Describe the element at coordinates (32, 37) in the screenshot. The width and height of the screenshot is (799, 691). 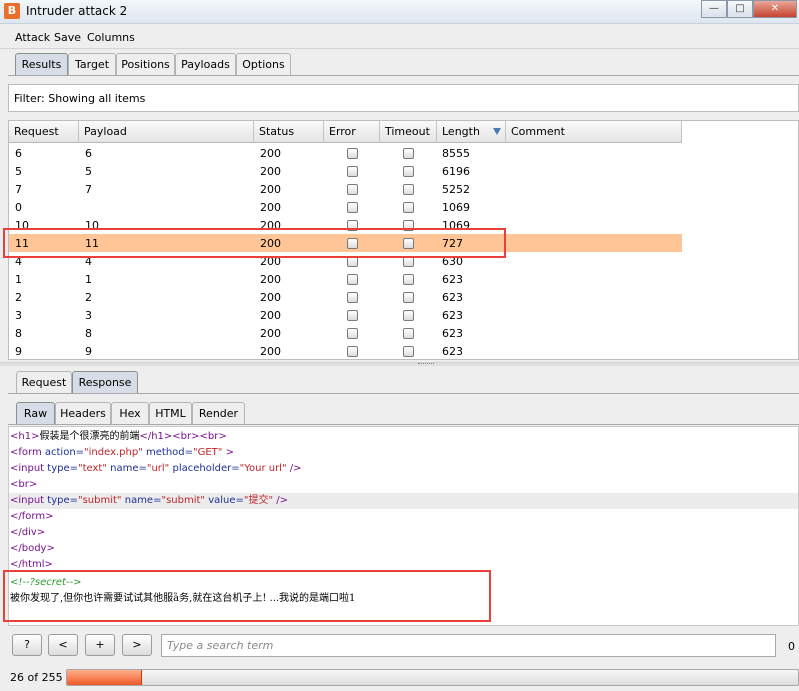
I see `menu-attack: Attack` at that location.